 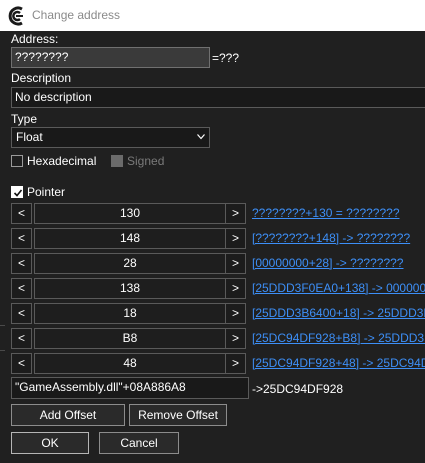 I want to click on offset-row: < 18 > [25DDD3B6400+18] -> 25DDD3F0, so click(x=218, y=314).